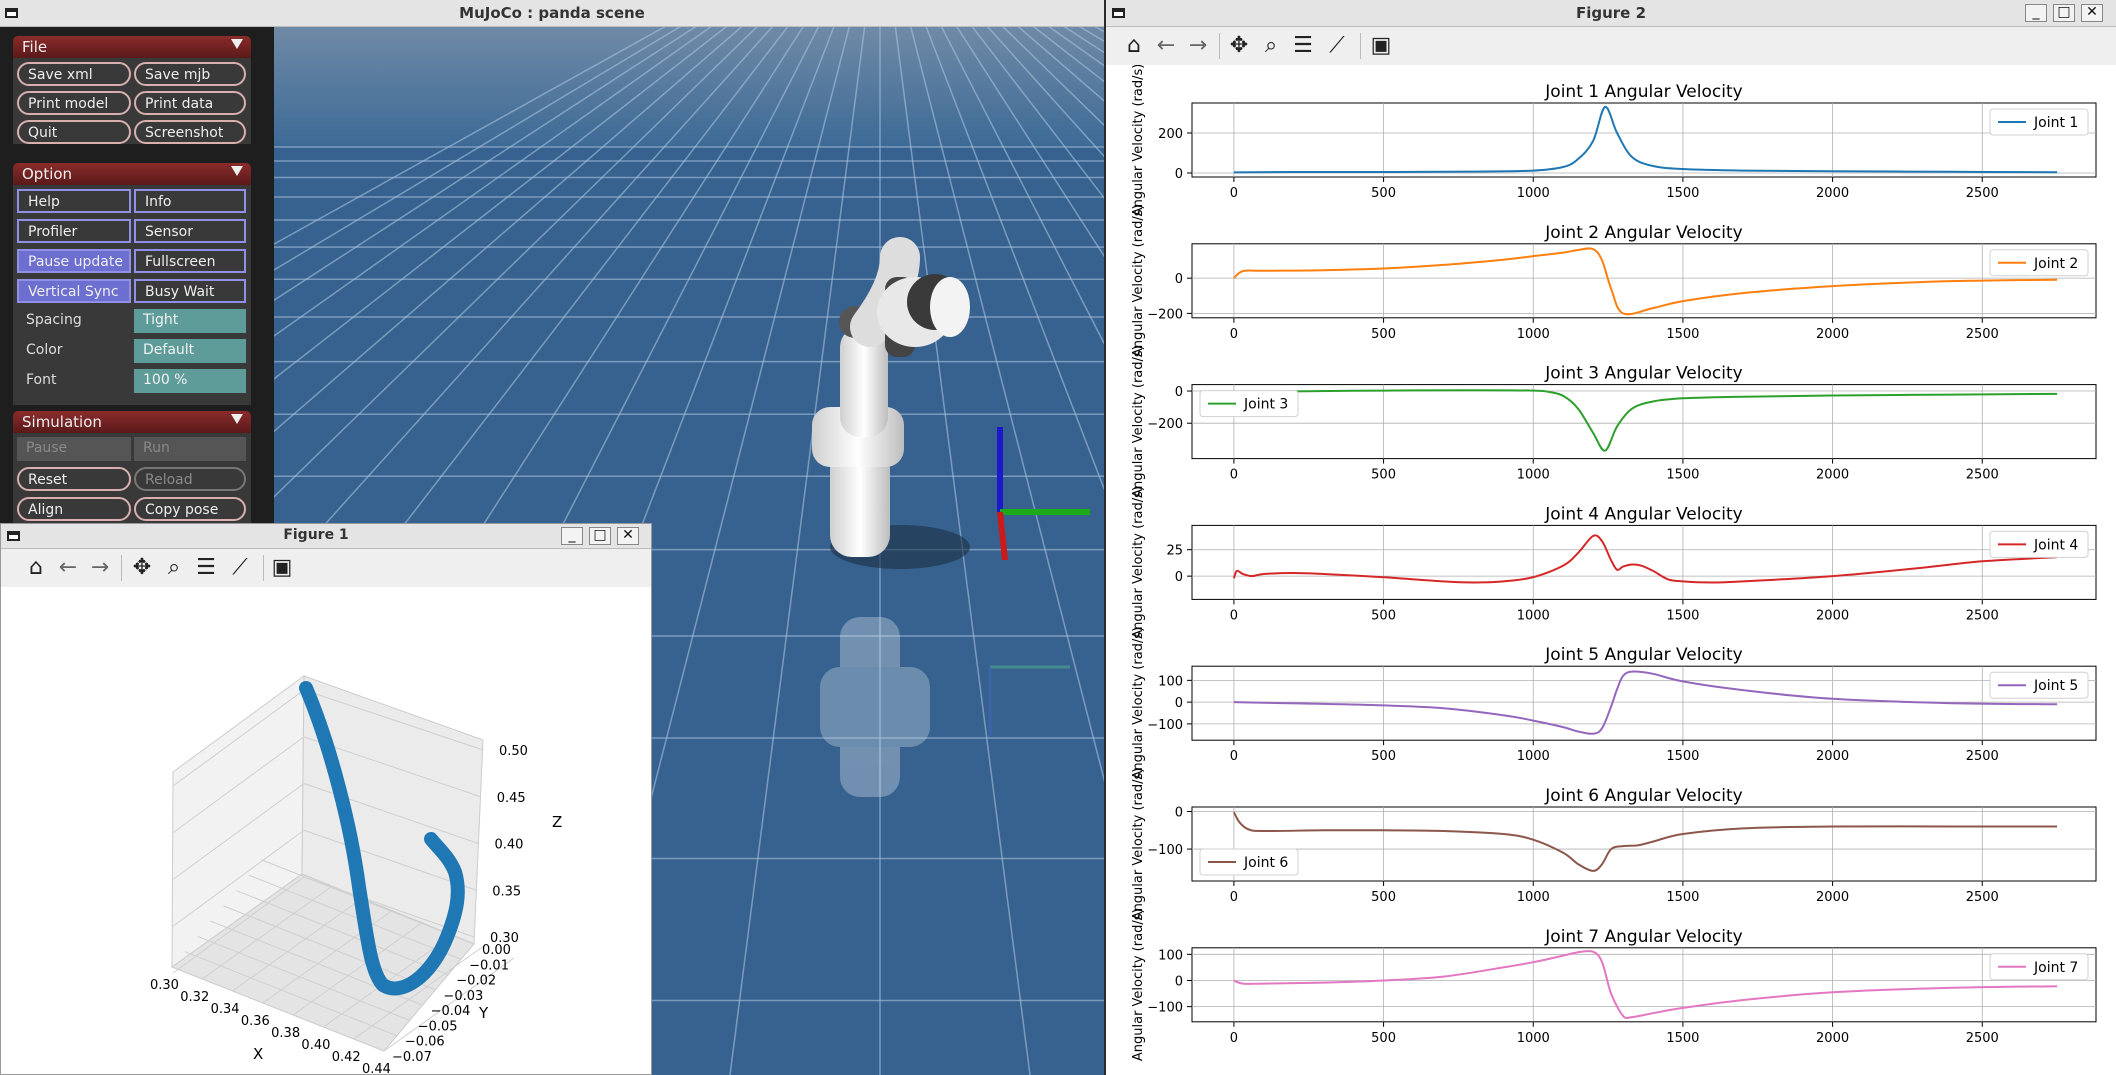 Image resolution: width=2116 pixels, height=1075 pixels. Describe the element at coordinates (74, 231) in the screenshot. I see `profiler-toggle: Profiler` at that location.